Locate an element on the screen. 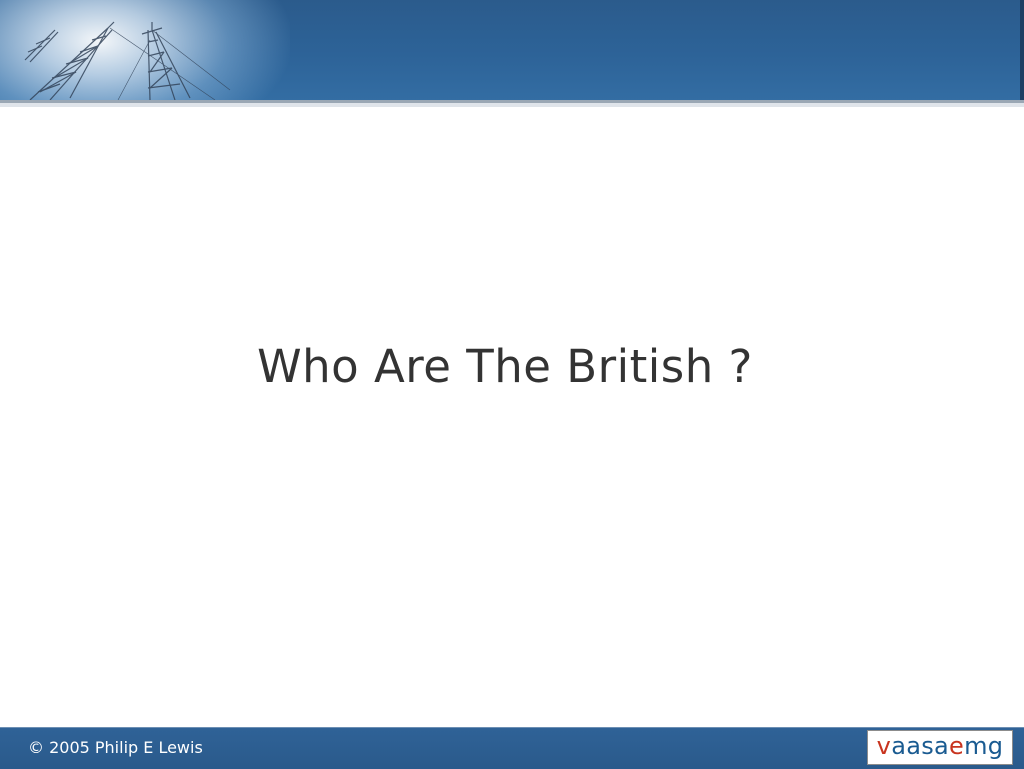  header-banner is located at coordinates (512, 50).